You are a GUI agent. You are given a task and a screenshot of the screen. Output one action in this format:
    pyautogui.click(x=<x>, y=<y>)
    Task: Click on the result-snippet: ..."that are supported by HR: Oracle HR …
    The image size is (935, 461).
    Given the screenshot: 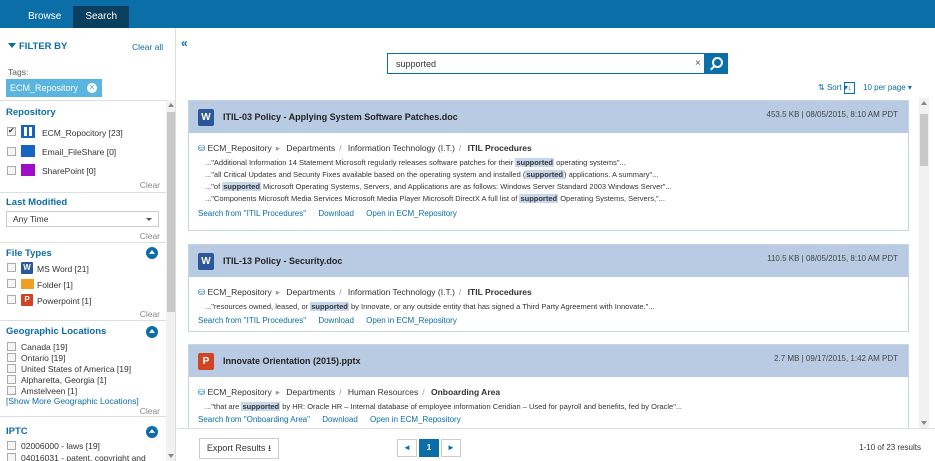 What is the action you would take?
    pyautogui.click(x=443, y=406)
    